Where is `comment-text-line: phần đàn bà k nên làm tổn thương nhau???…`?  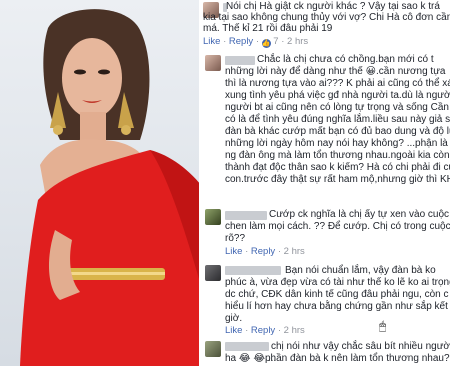
comment-text-line: phần đàn bà k nên làm tổn thương nhau???… is located at coordinates (357, 358).